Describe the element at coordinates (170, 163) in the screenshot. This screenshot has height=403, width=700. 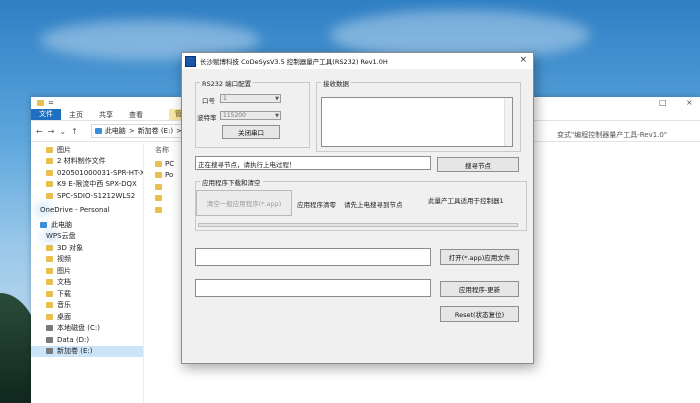
I see `file-name: PC` at that location.